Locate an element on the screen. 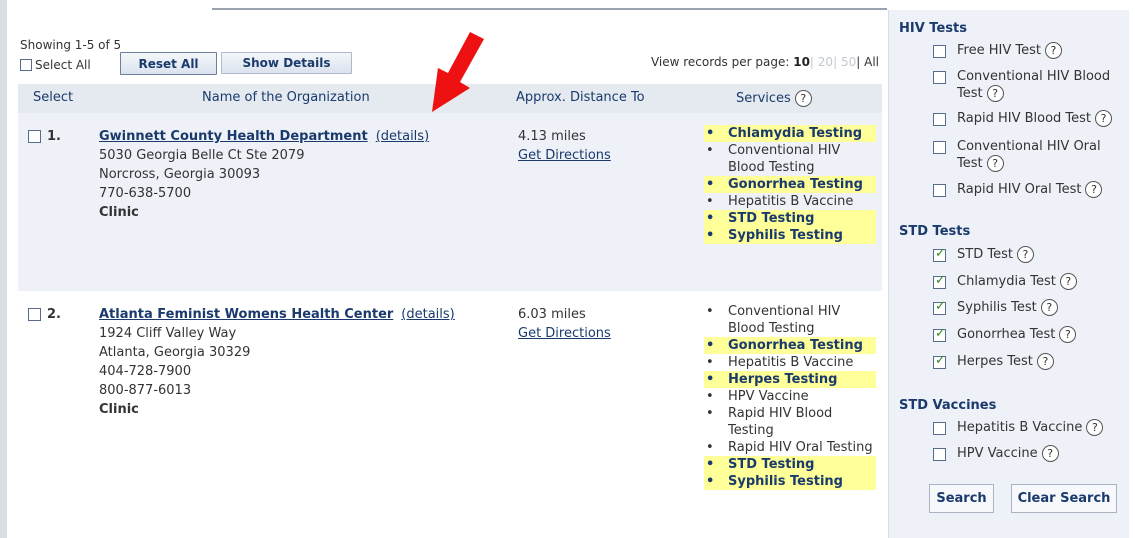 This screenshot has height=538, width=1135. service-item: HPV Vaccine is located at coordinates (790, 396).